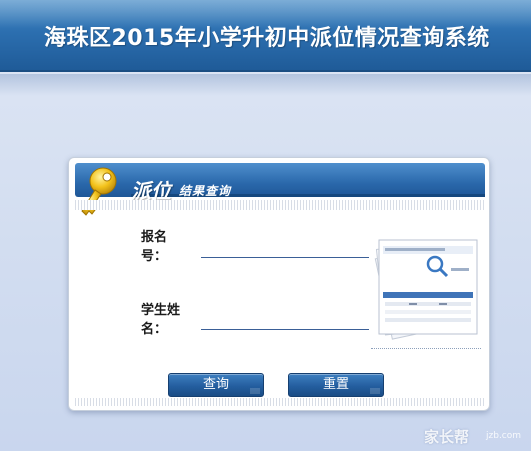 The height and width of the screenshot is (451, 531). I want to click on student-name-label: 学生姓名：, so click(161, 320).